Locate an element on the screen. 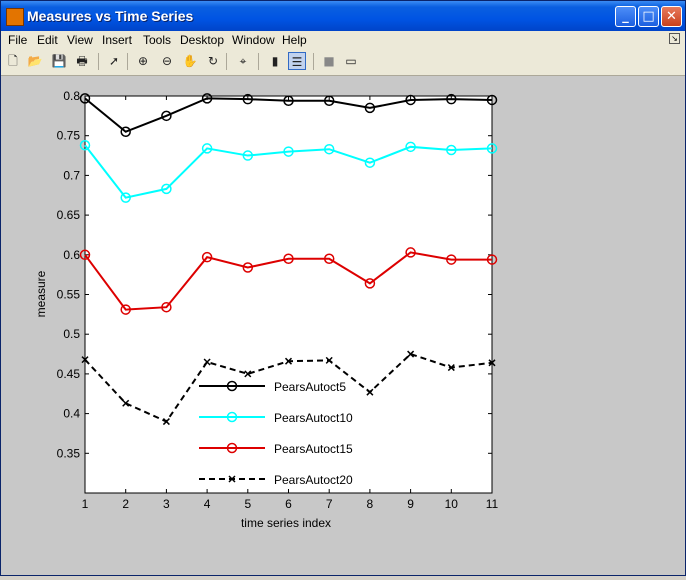 The image size is (686, 580). x-tick-label: 4 is located at coordinates (207, 504).